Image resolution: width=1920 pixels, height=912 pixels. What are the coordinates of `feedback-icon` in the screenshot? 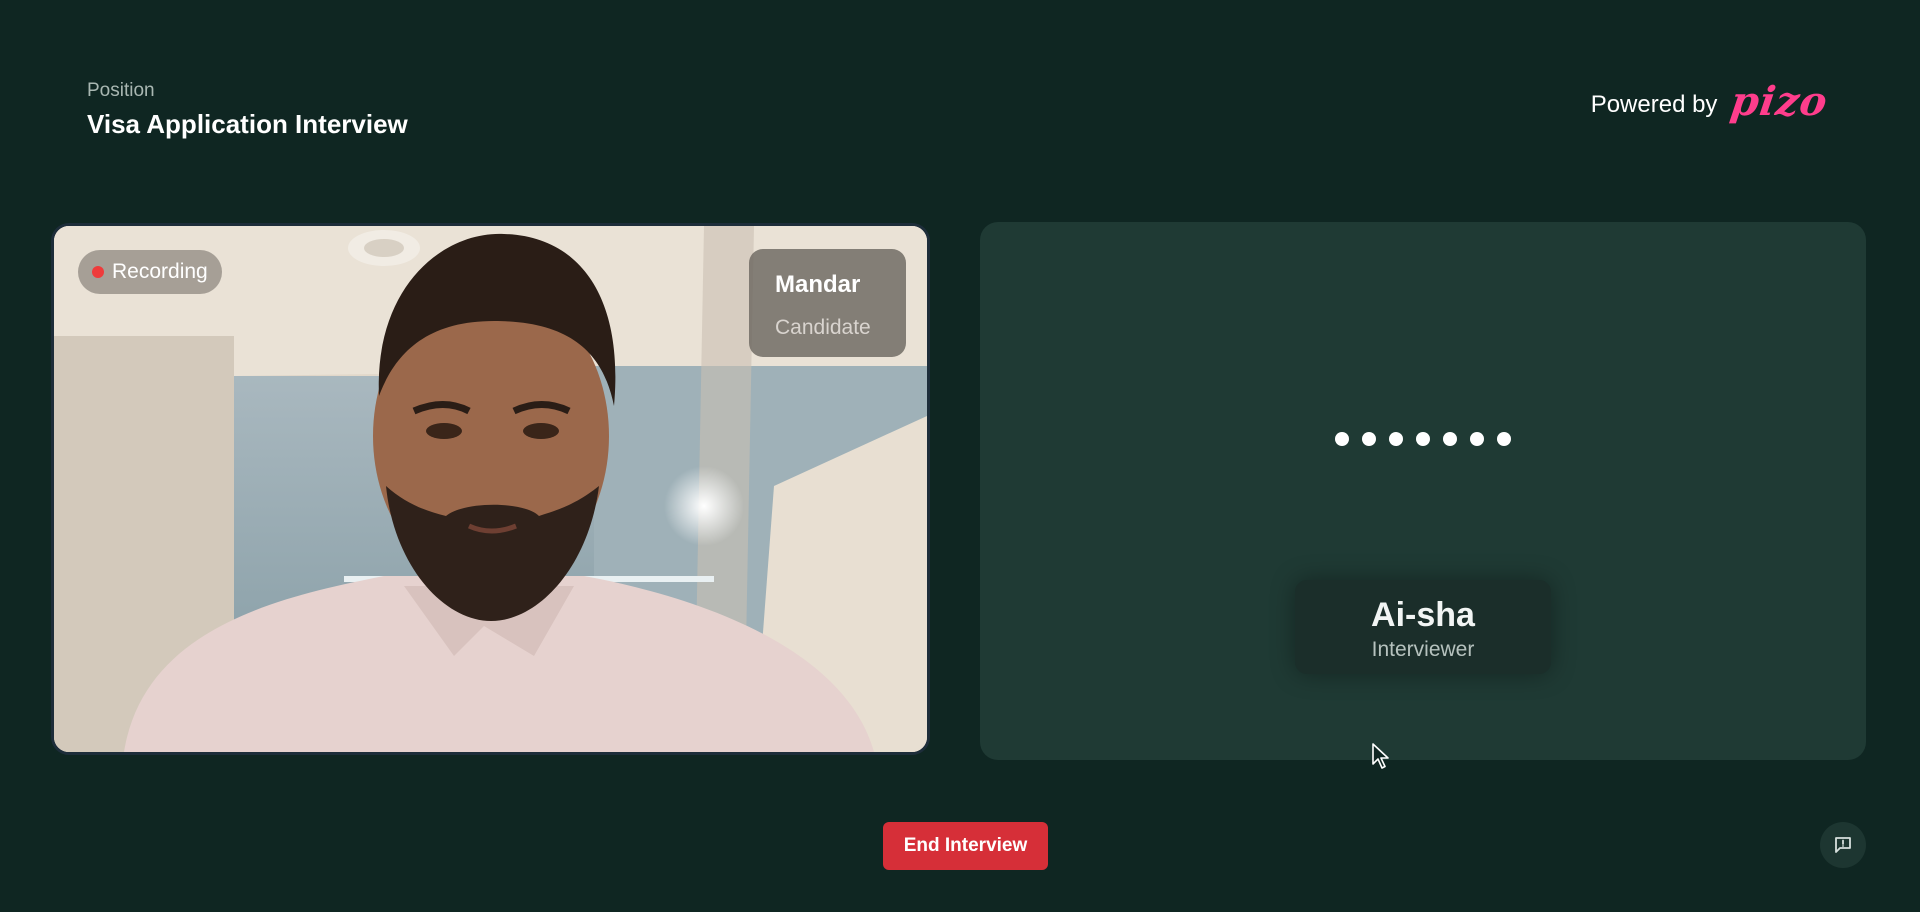 It's located at (1843, 845).